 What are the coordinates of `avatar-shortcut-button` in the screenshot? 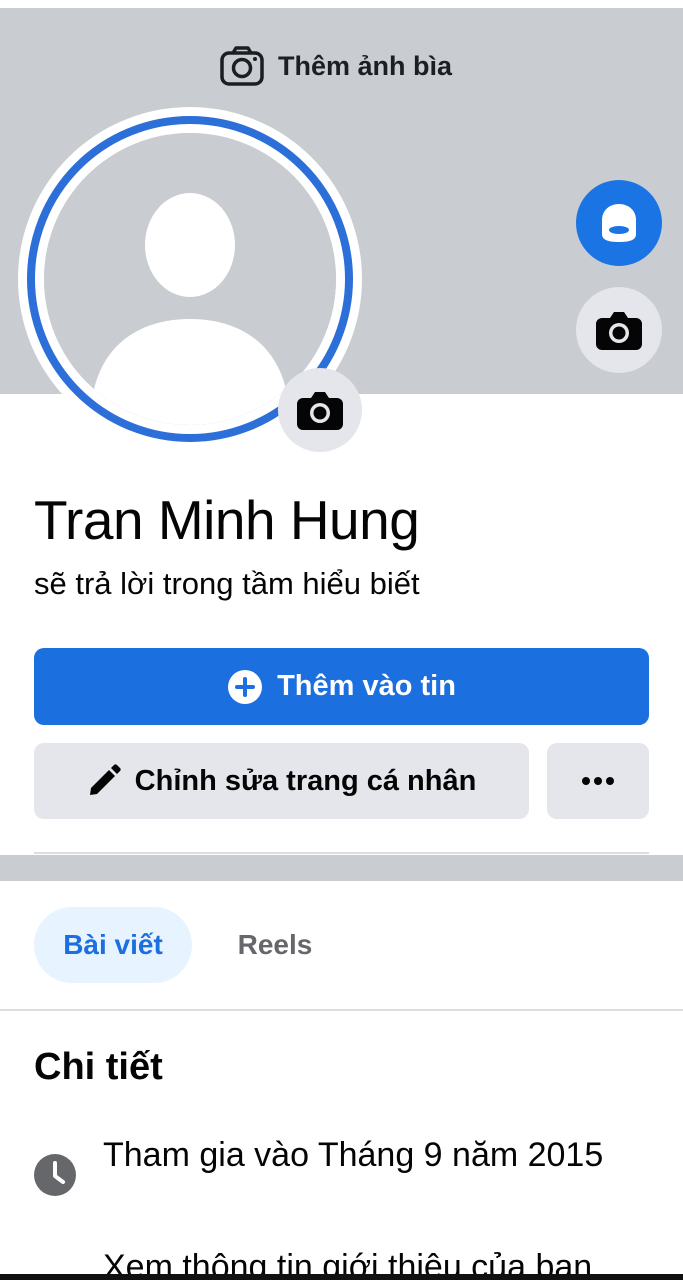 It's located at (619, 223).